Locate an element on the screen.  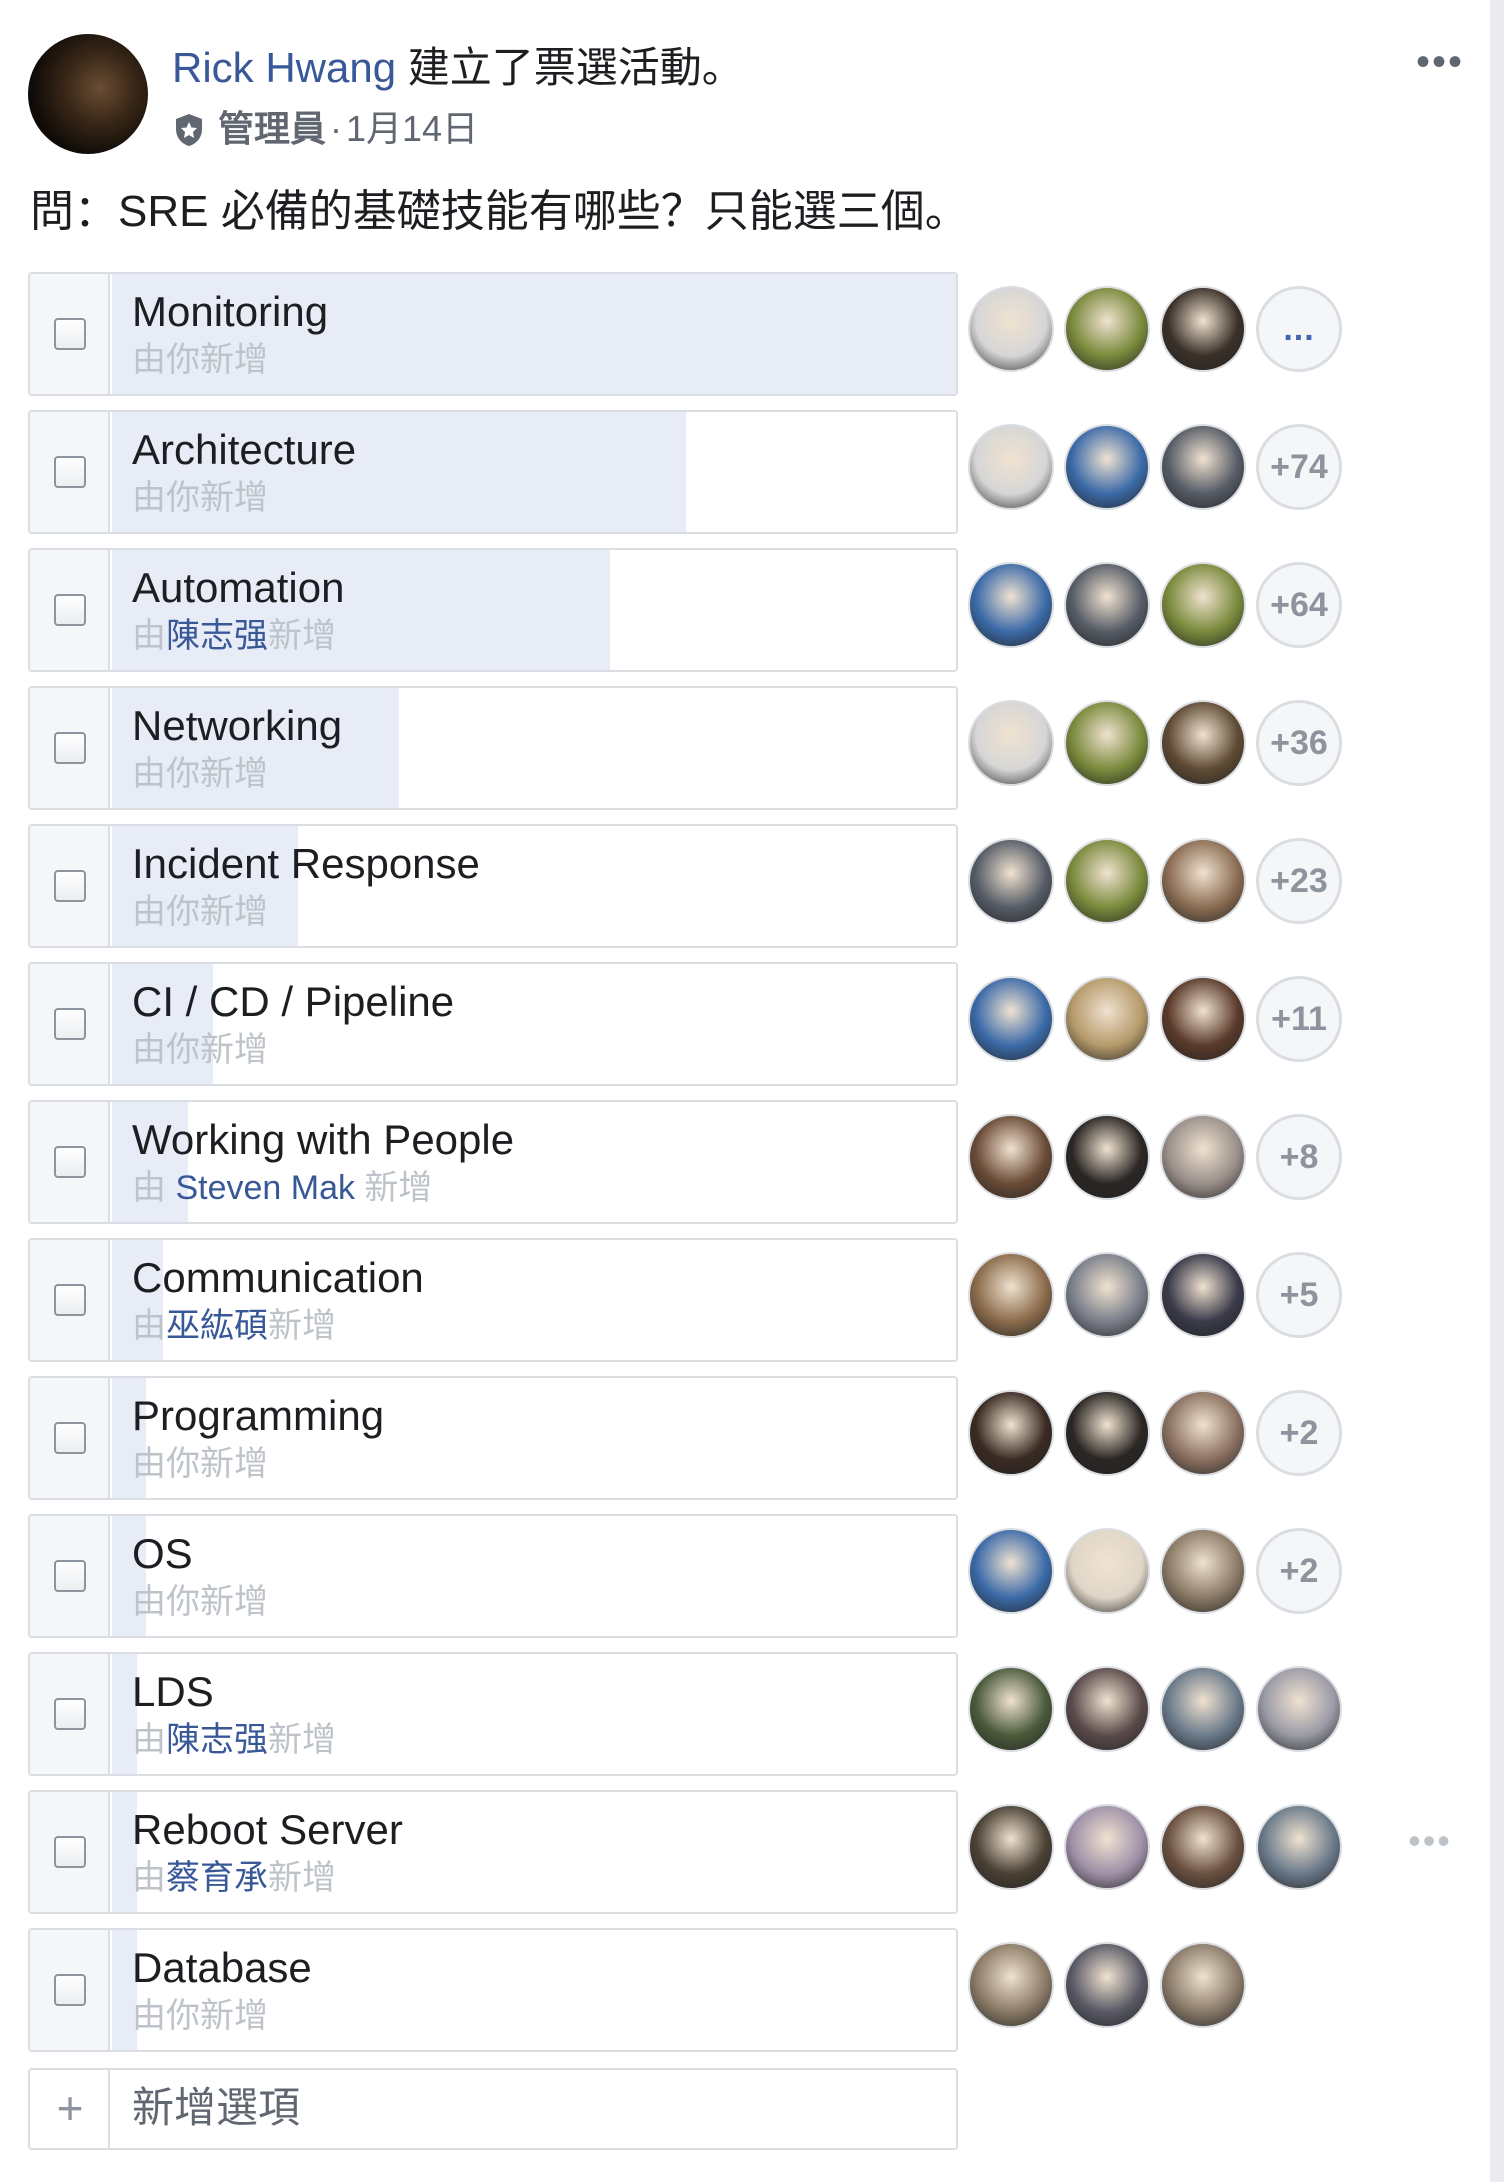
add-option-field: + 新增選項 is located at coordinates (493, 2109).